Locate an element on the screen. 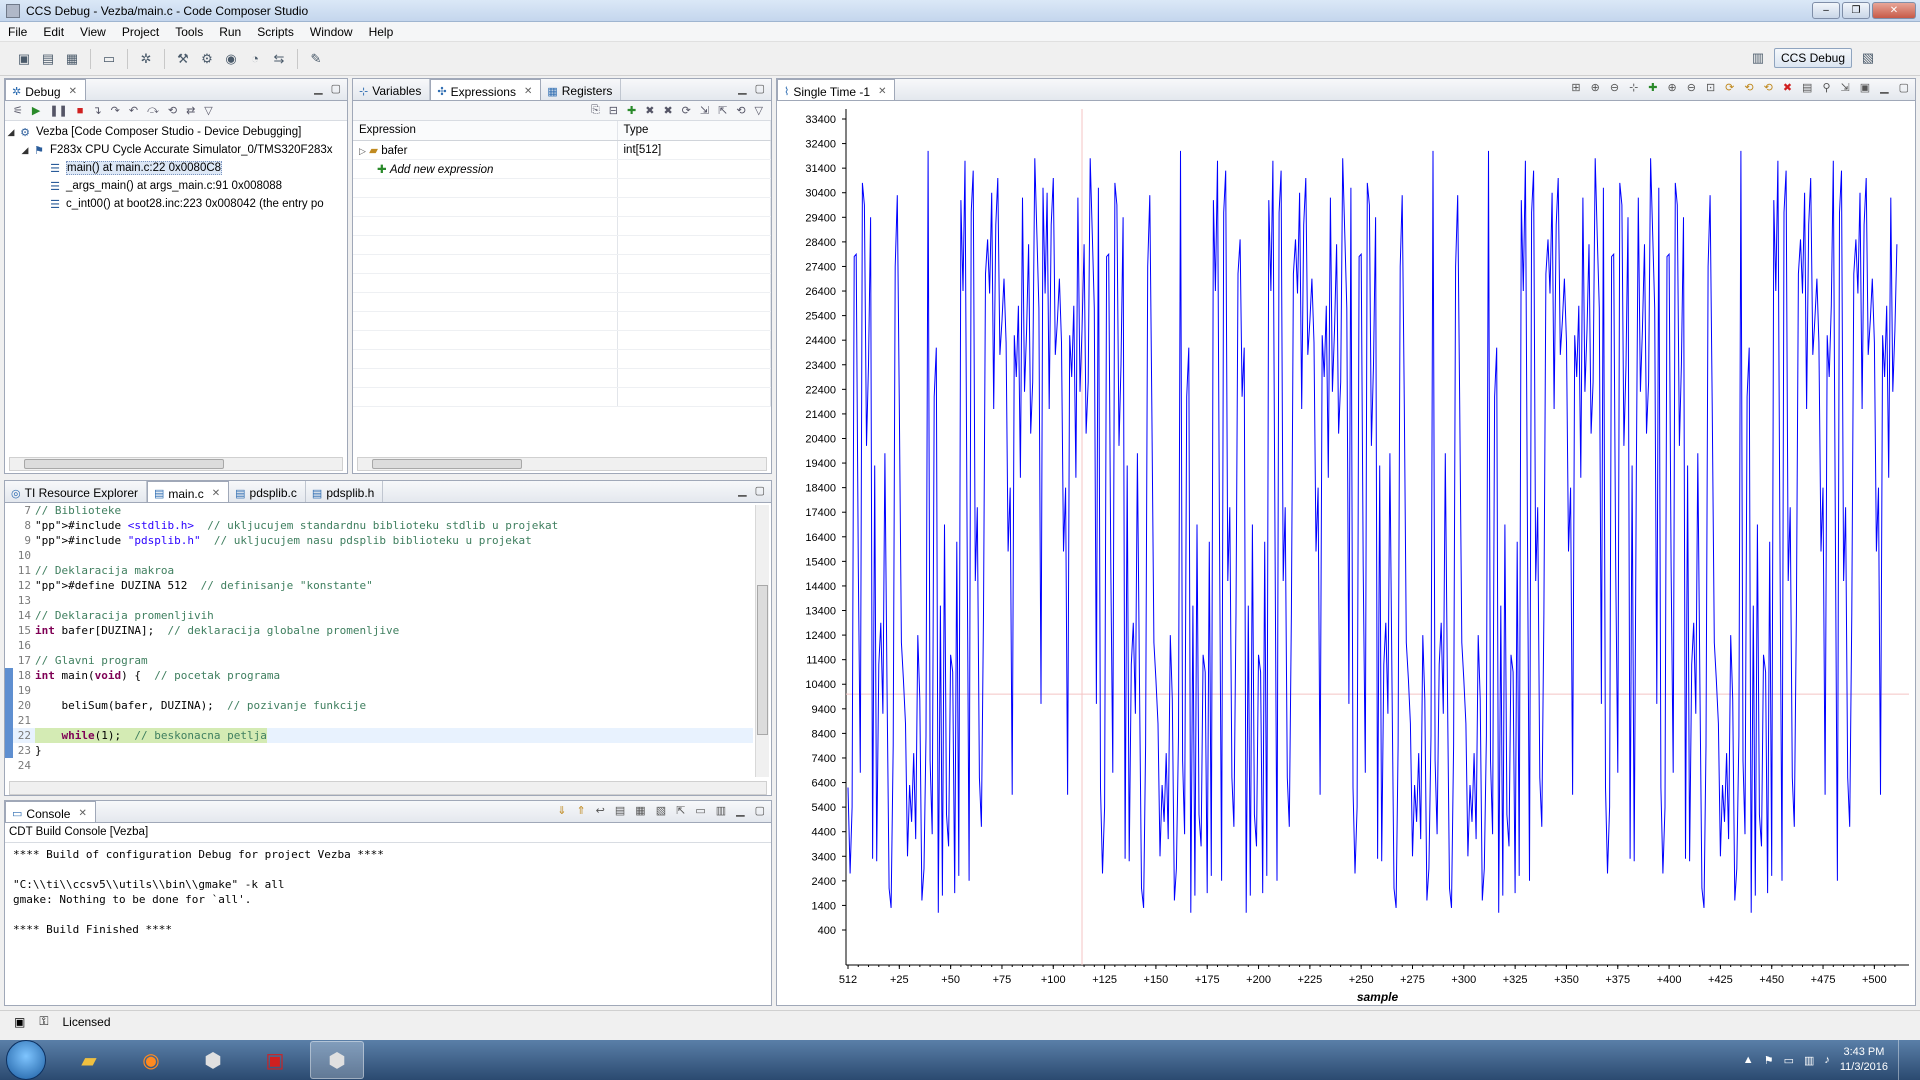 The width and height of the screenshot is (1920, 1080). code-line: 11 // Deklaracija makroa is located at coordinates (379, 570).